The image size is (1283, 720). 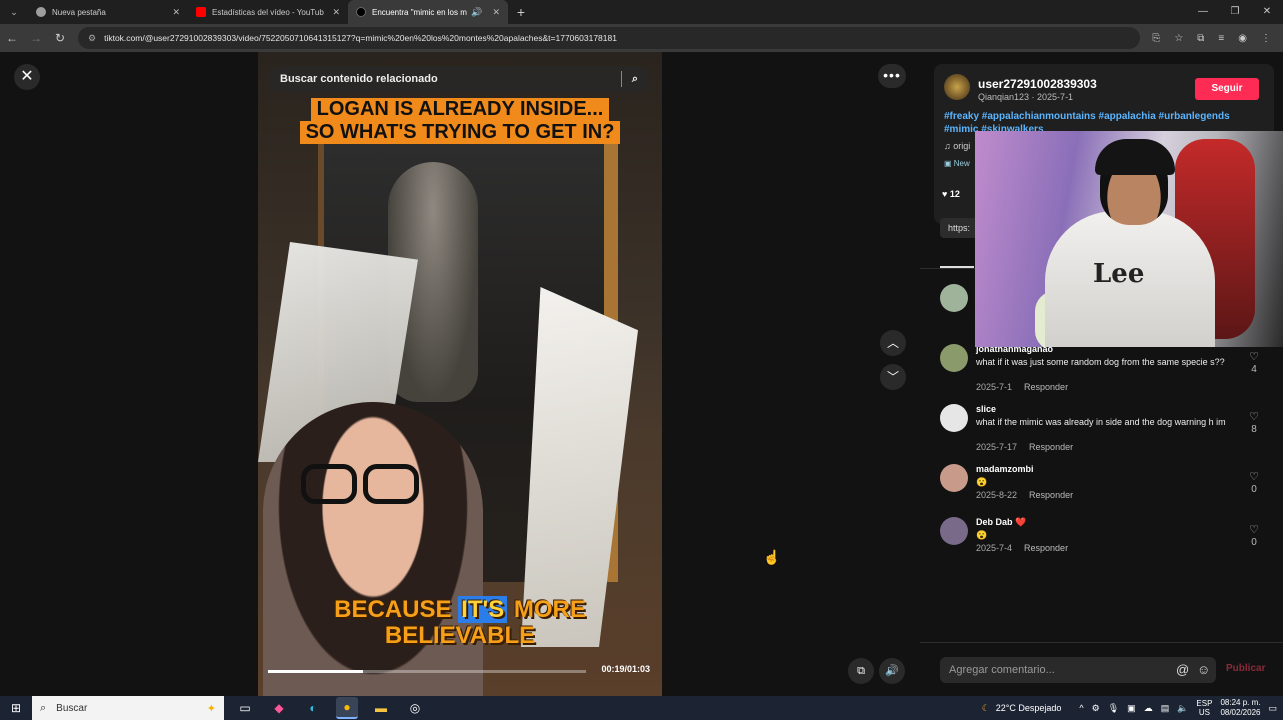 What do you see at coordinates (1242, 38) in the screenshot?
I see `profile-icon: ◉` at bounding box center [1242, 38].